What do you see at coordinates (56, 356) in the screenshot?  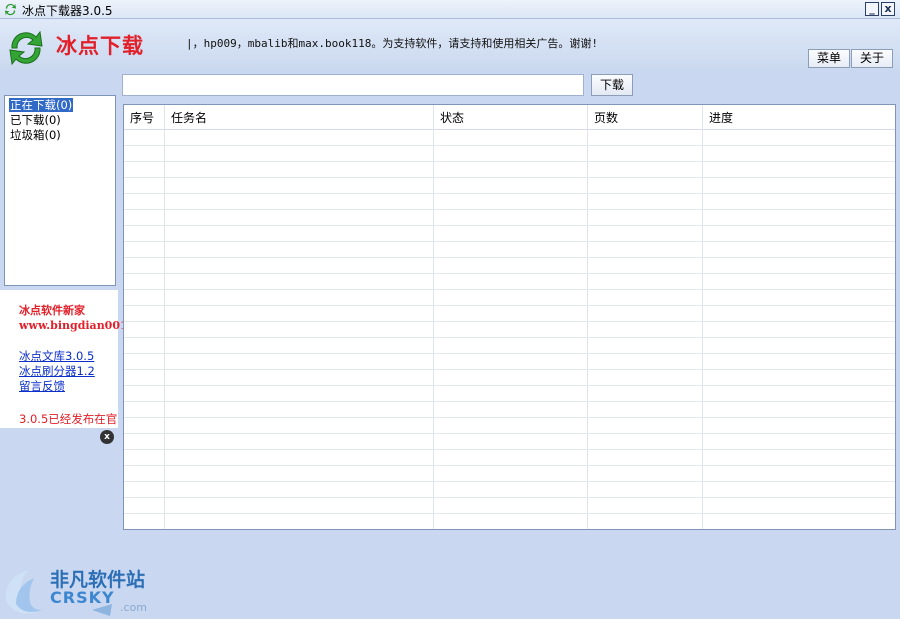 I see `link-wenku: 冰点文库3.0.5` at bounding box center [56, 356].